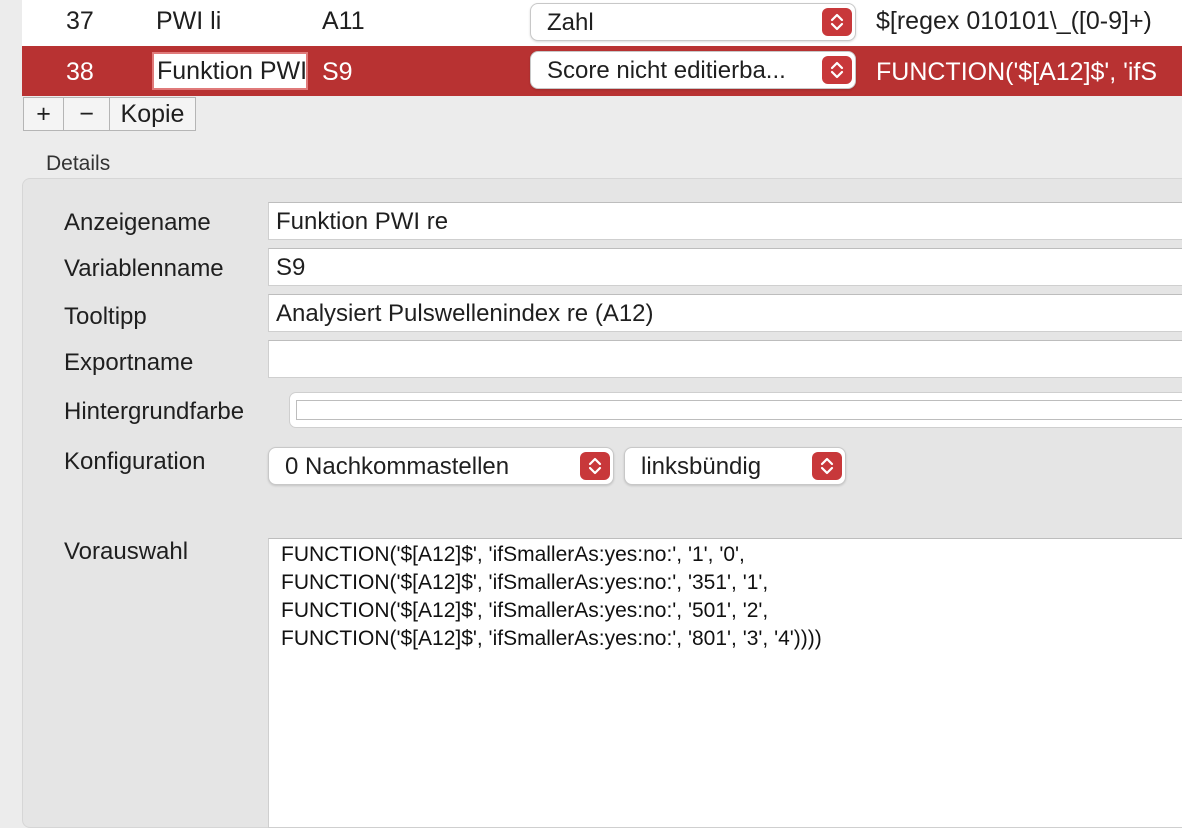 Image resolution: width=1182 pixels, height=828 pixels. Describe the element at coordinates (80, 72) in the screenshot. I see `row-number: 38` at that location.